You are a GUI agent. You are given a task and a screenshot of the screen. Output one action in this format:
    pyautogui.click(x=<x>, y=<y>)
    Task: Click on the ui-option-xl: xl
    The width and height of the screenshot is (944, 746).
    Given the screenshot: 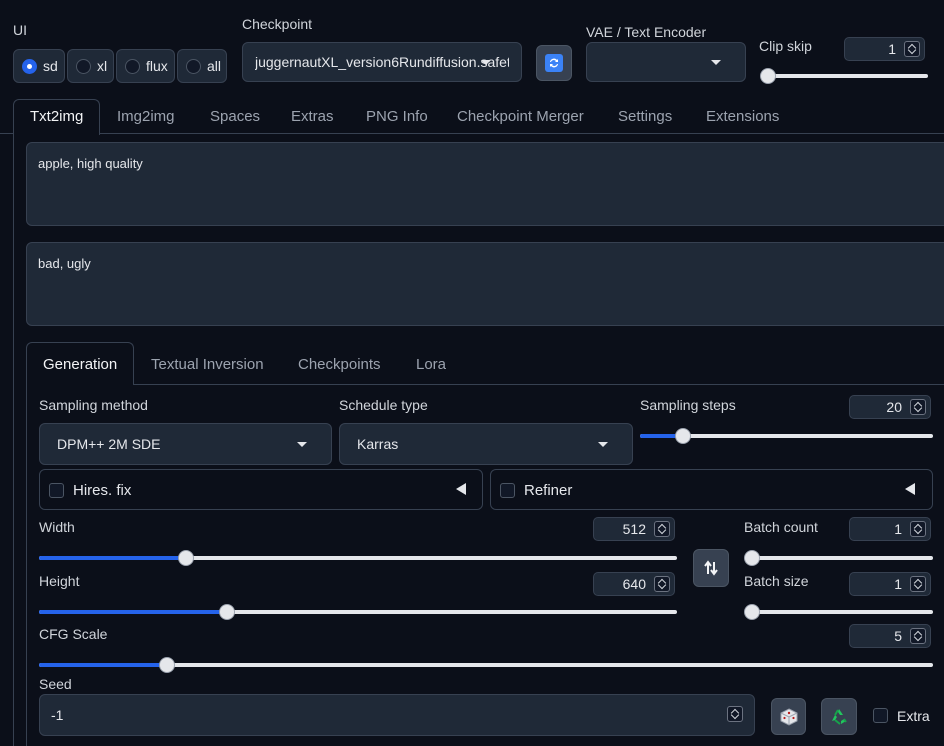 What is the action you would take?
    pyautogui.click(x=90, y=66)
    